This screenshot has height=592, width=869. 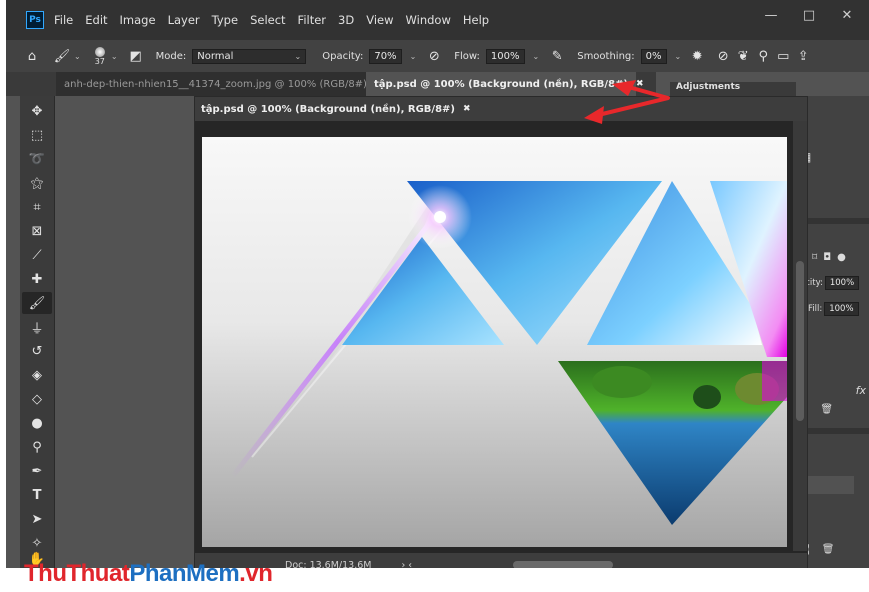 I want to click on annotation-arrows, so click(x=627, y=102).